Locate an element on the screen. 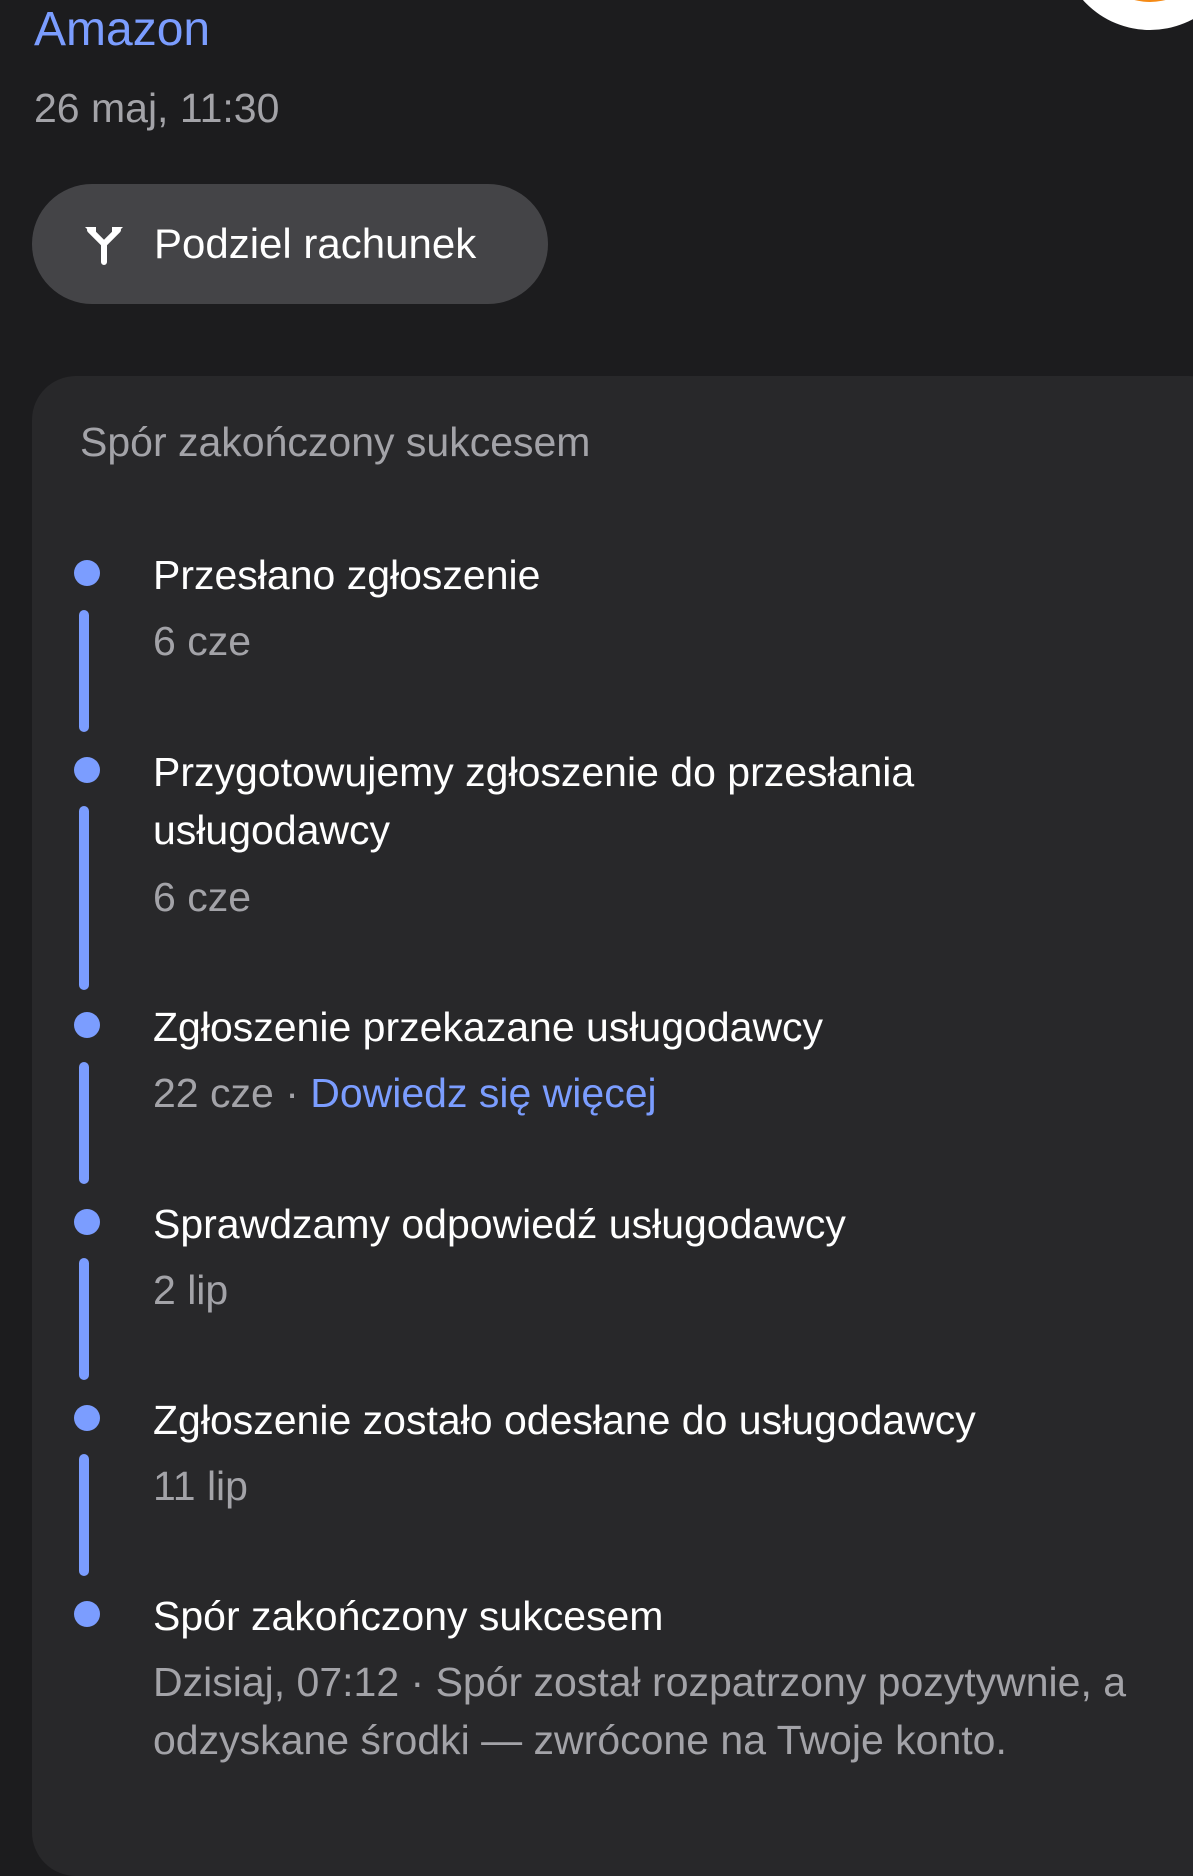 Image resolution: width=1193 pixels, height=1876 pixels. split-bill-button: Podziel rachunek is located at coordinates (290, 244).